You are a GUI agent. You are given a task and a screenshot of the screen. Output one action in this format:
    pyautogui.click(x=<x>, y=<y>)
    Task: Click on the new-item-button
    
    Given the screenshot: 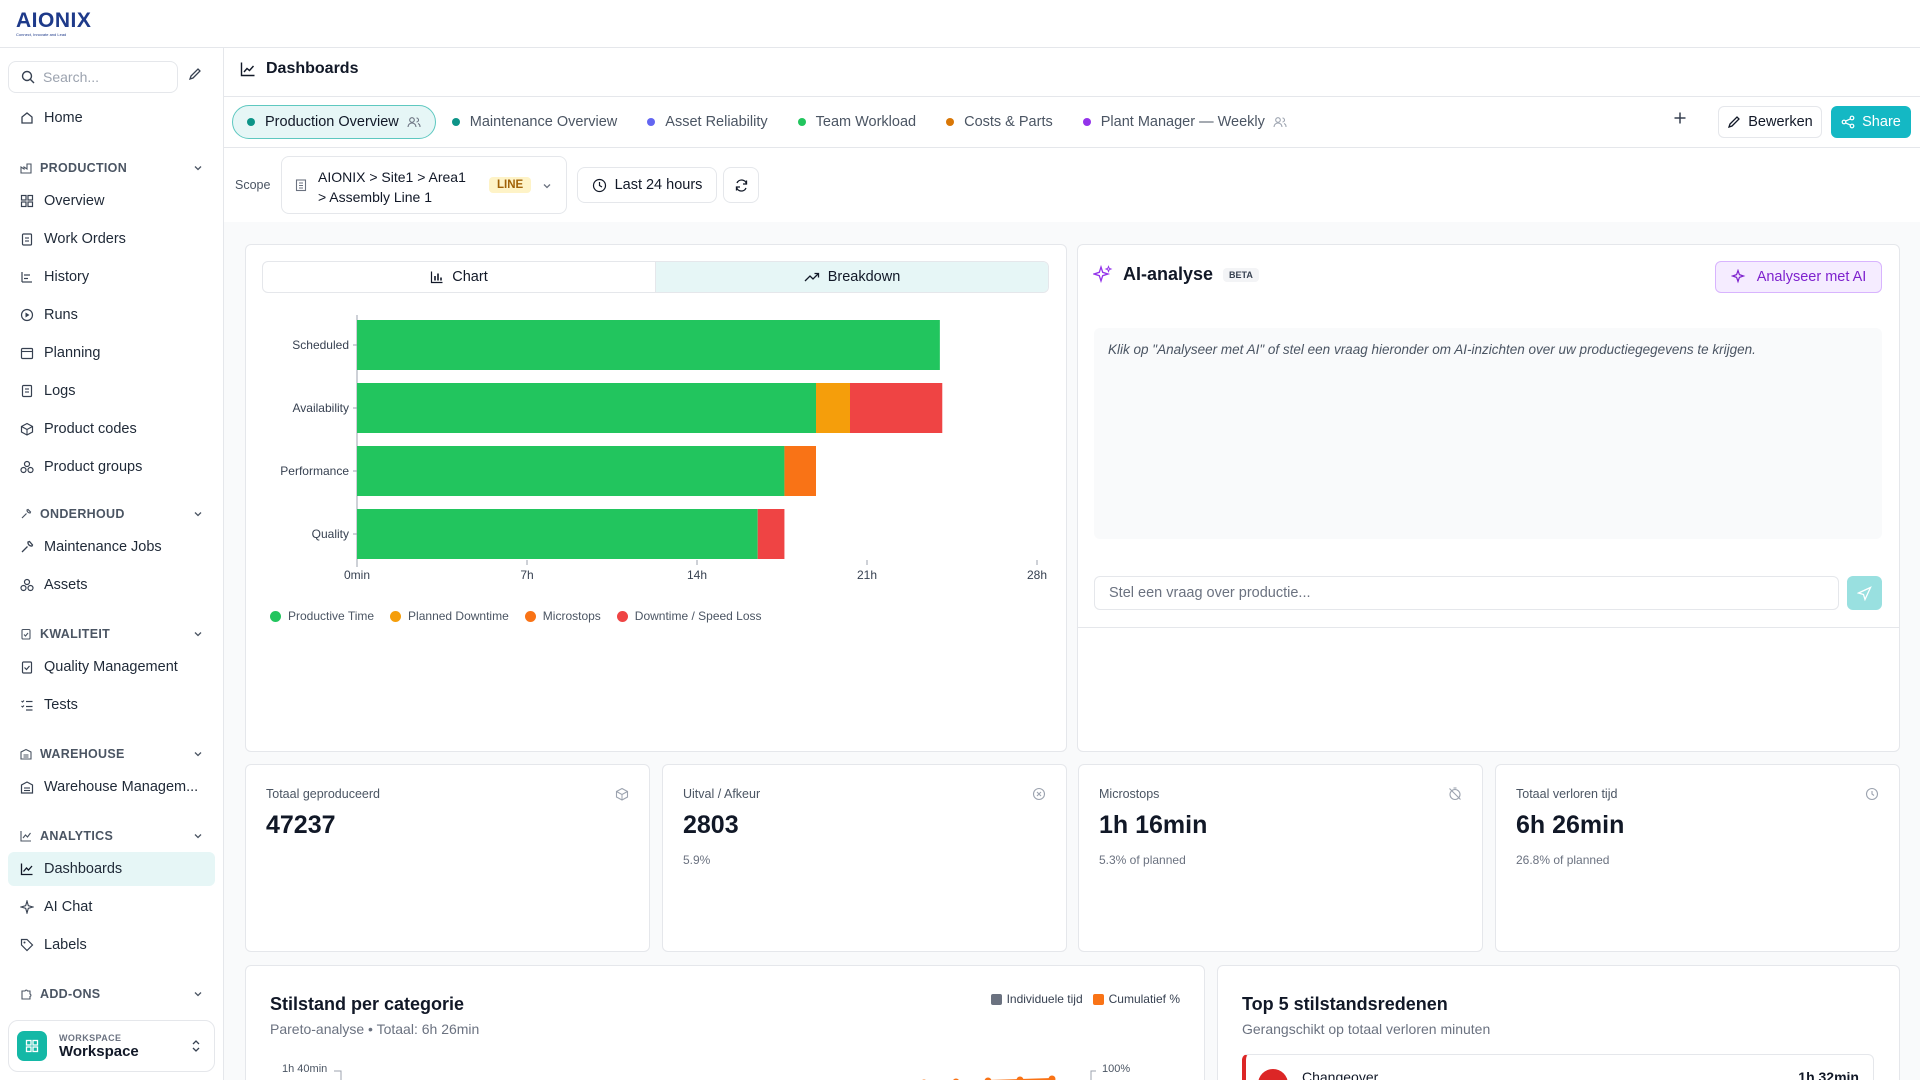 What is the action you would take?
    pyautogui.click(x=195, y=76)
    